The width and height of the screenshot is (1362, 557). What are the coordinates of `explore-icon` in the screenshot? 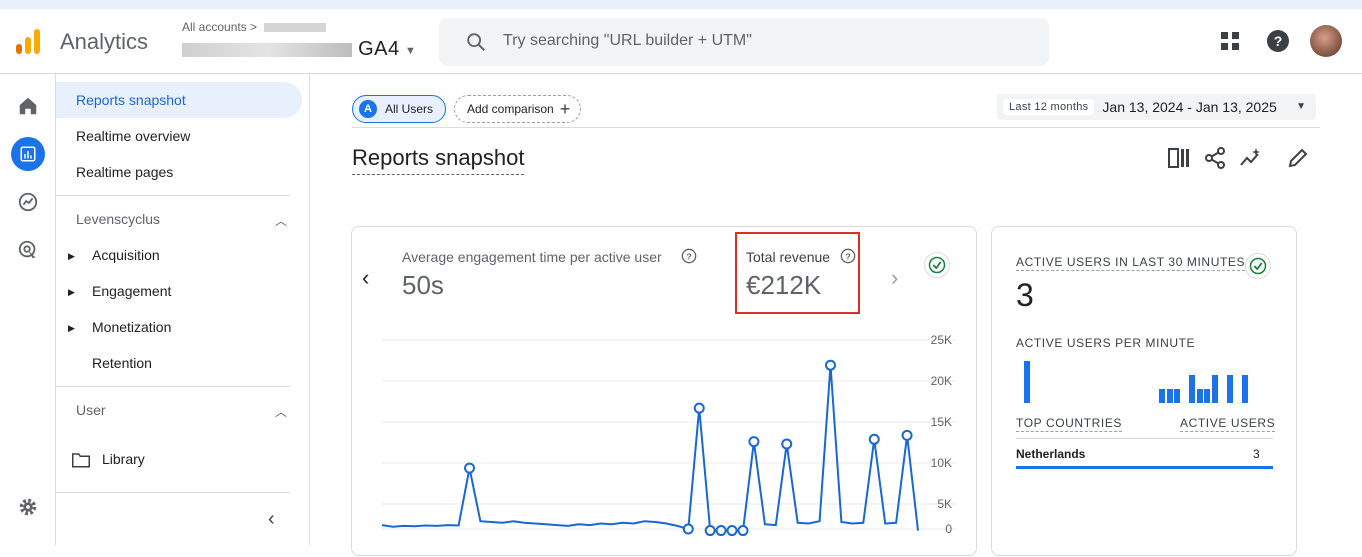 It's located at (28, 202).